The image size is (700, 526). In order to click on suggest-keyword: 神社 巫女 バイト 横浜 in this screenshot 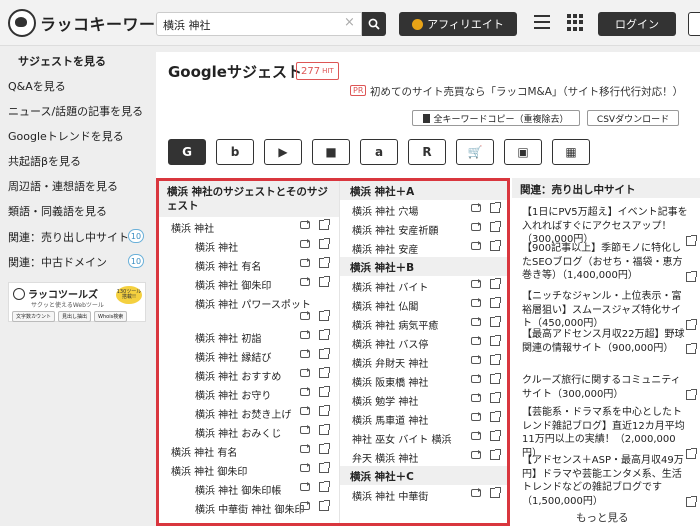, I will do `click(402, 438)`.